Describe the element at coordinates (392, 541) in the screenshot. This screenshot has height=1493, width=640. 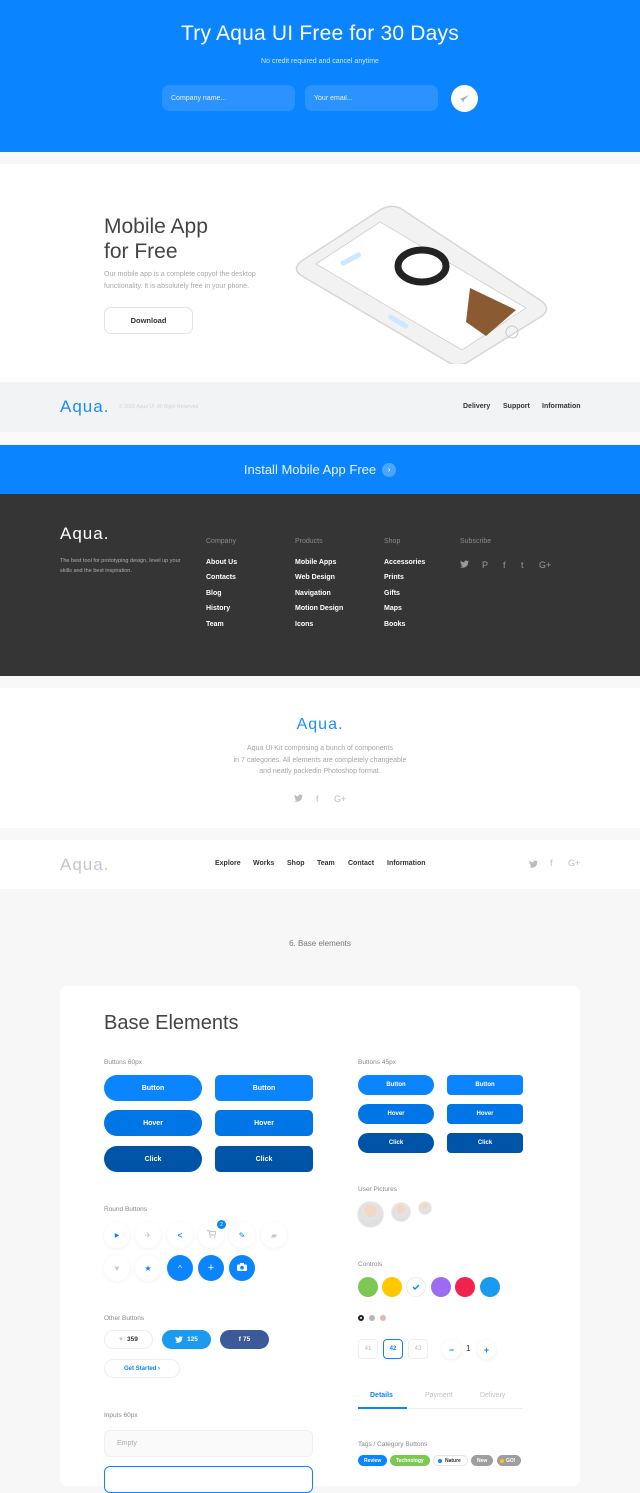
I see `column-heading-shop: Shop` at that location.